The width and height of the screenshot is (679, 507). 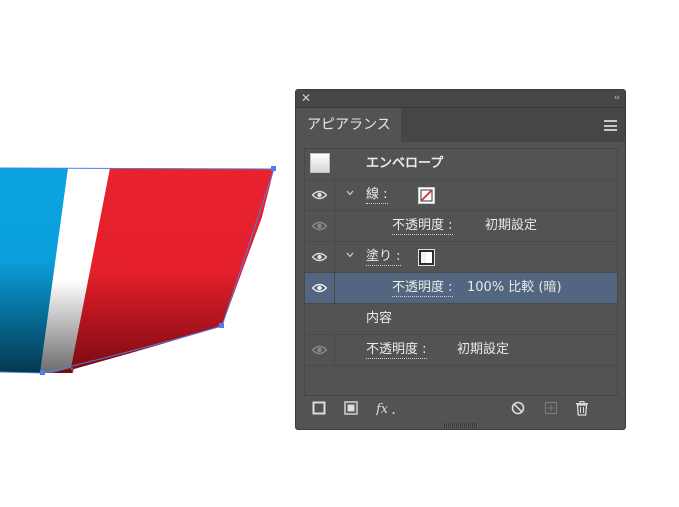 What do you see at coordinates (426, 257) in the screenshot?
I see `fill-swatch` at bounding box center [426, 257].